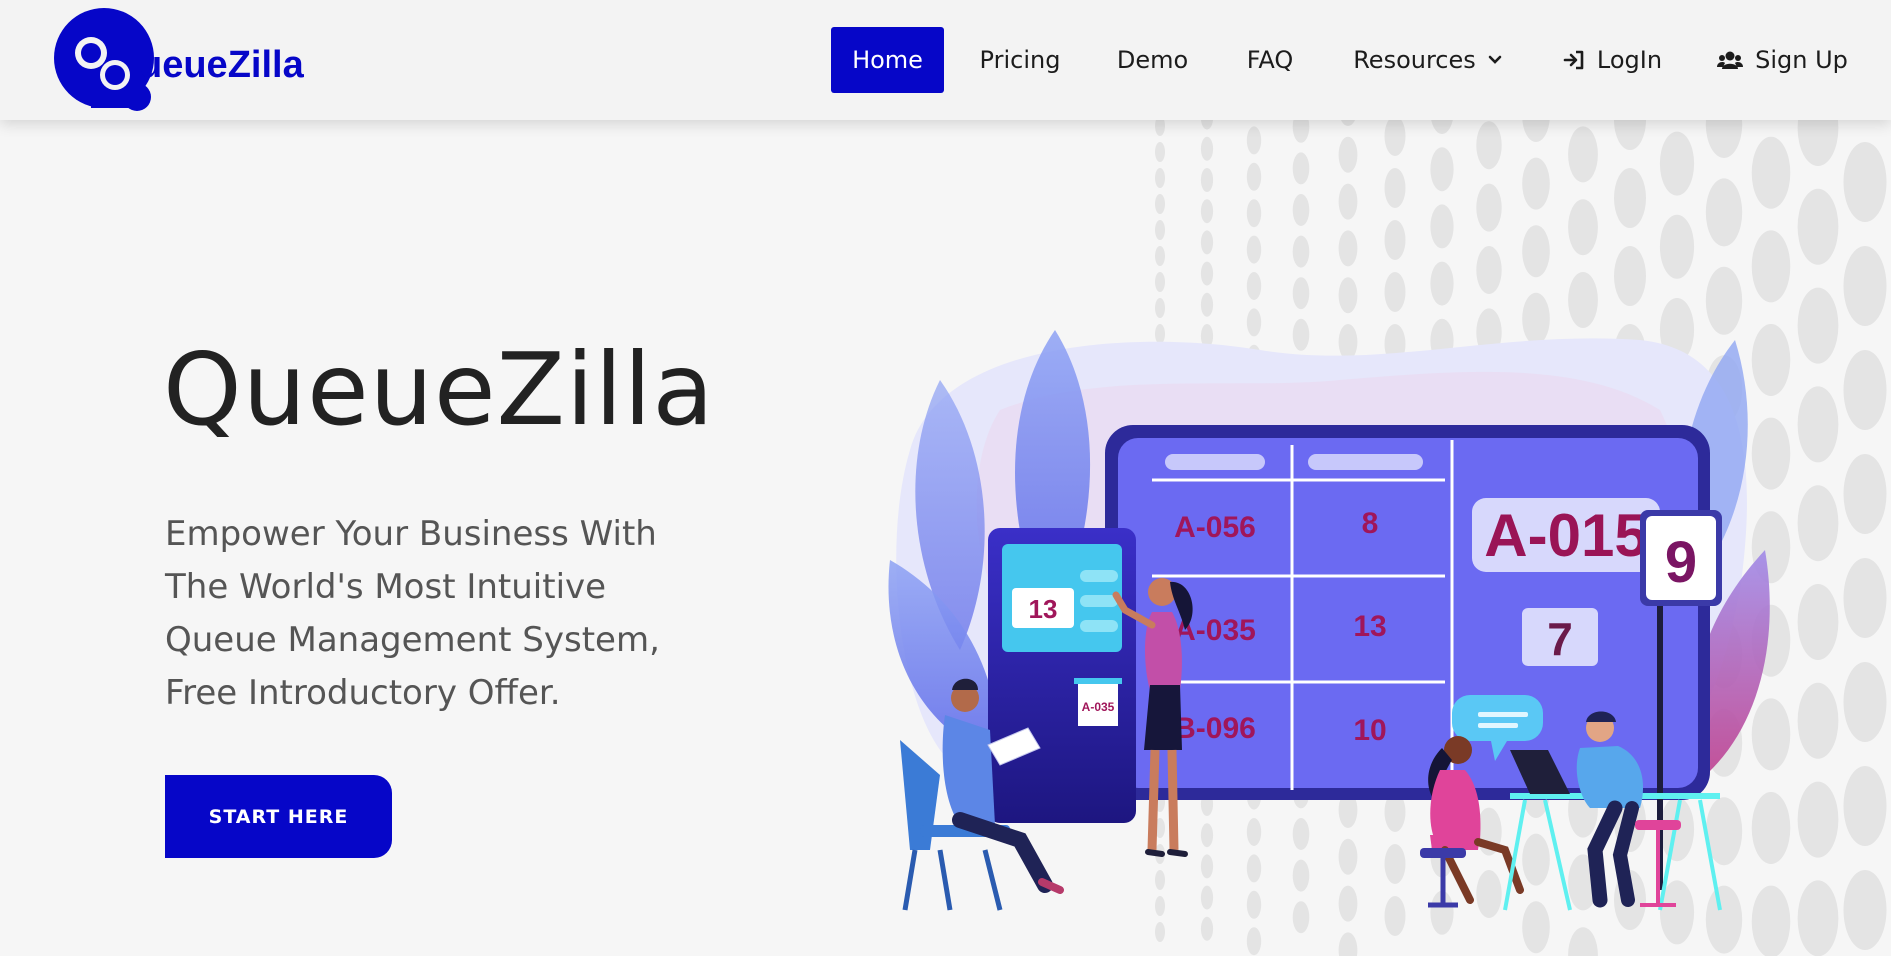 The image size is (1891, 956). I want to click on hero-subtitle-line: Queue Management System,, so click(412, 640).